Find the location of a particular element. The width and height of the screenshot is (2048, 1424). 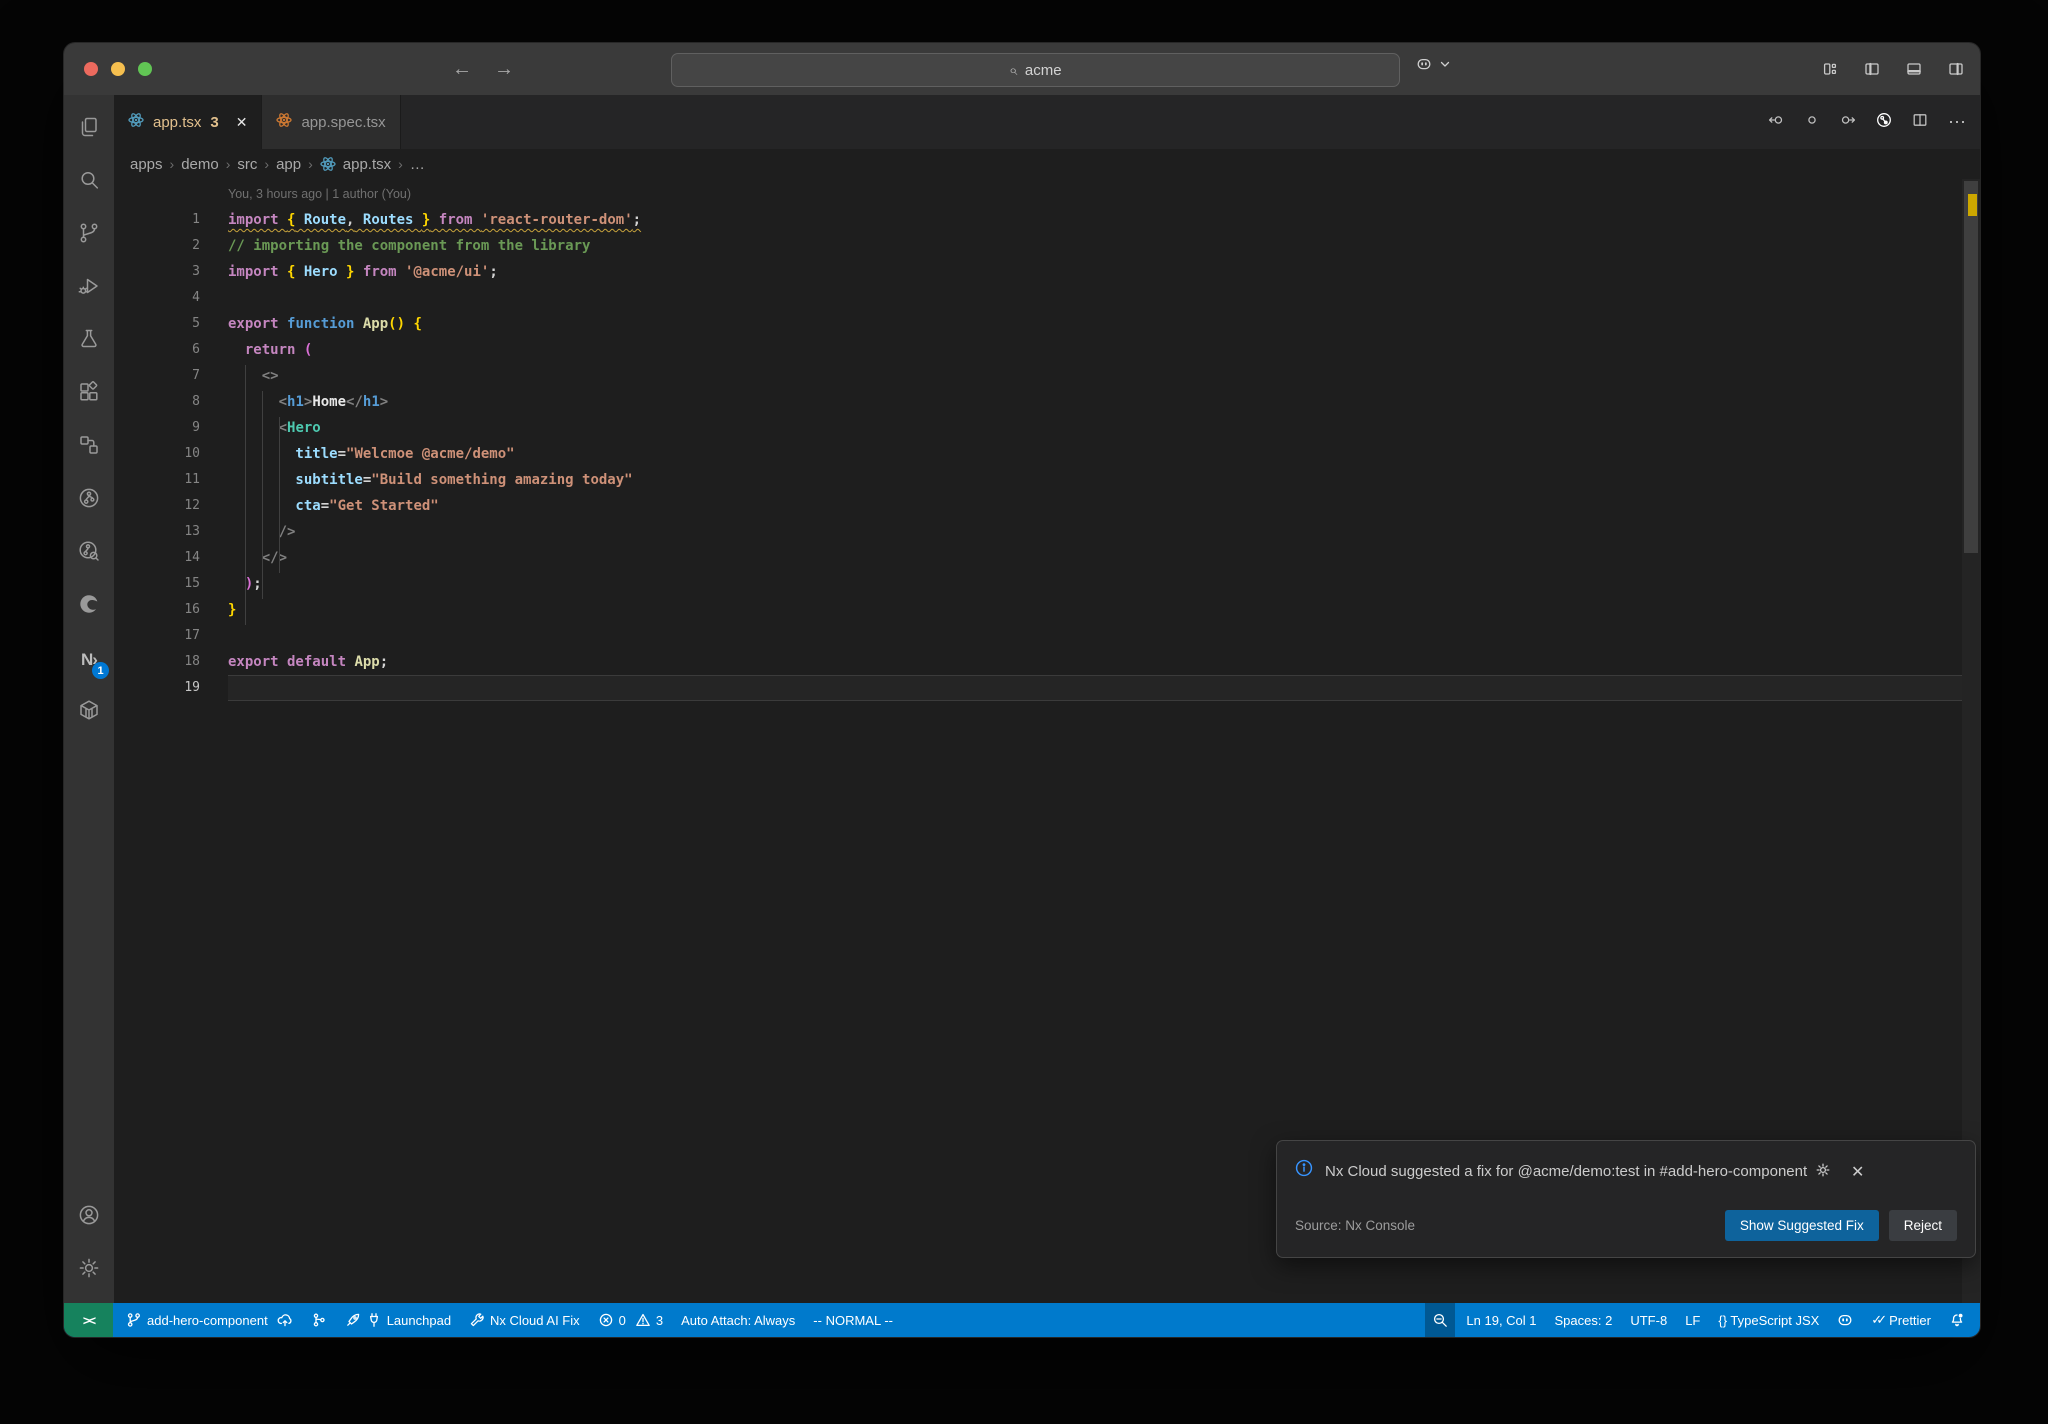

minimize-window-button is located at coordinates (118, 69).